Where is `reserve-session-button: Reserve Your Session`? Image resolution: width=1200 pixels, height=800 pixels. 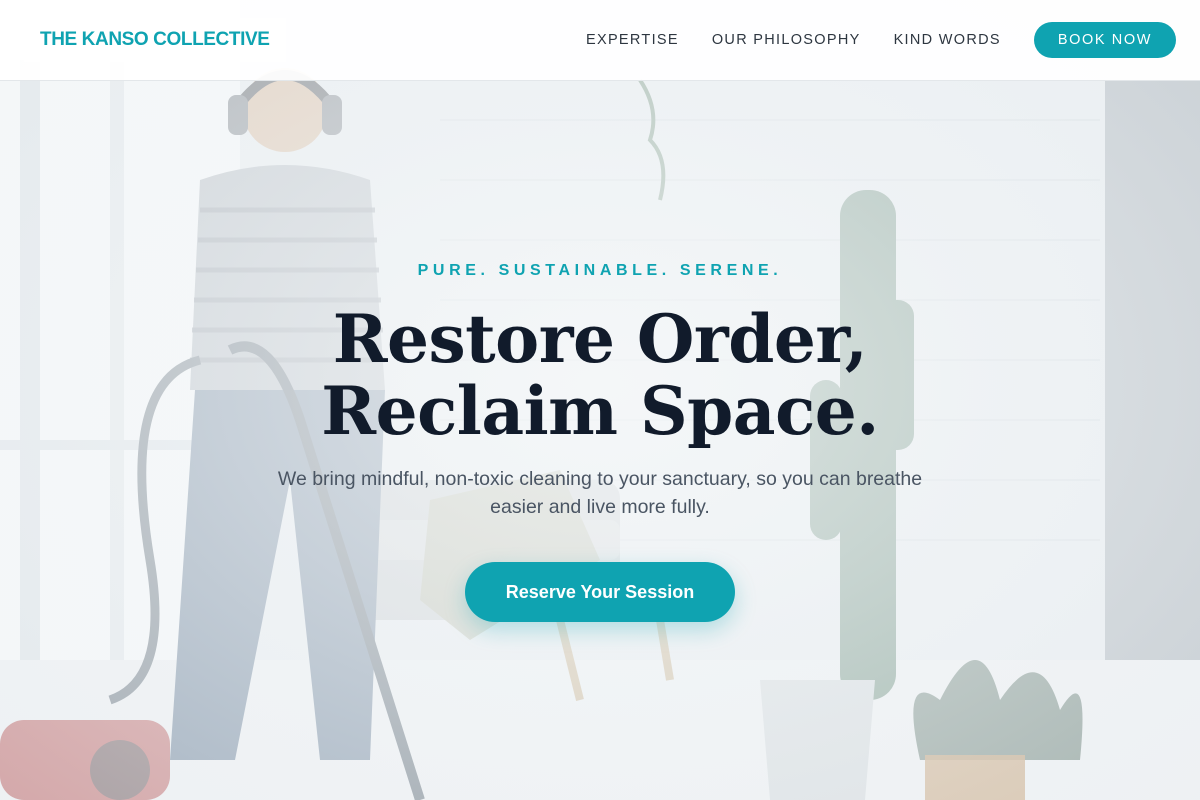 reserve-session-button: Reserve Your Session is located at coordinates (600, 592).